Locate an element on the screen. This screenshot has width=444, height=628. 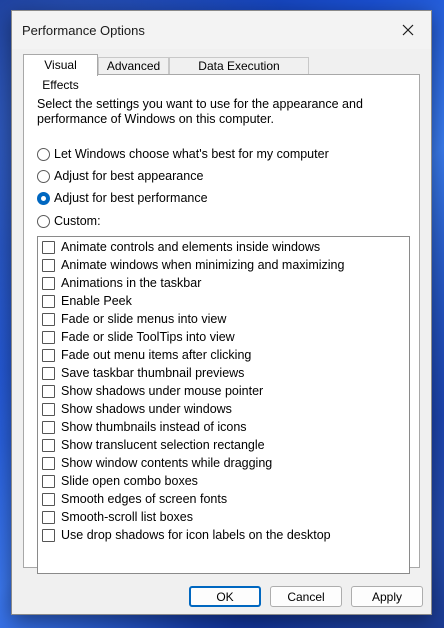
ok-button: OK is located at coordinates (225, 596).